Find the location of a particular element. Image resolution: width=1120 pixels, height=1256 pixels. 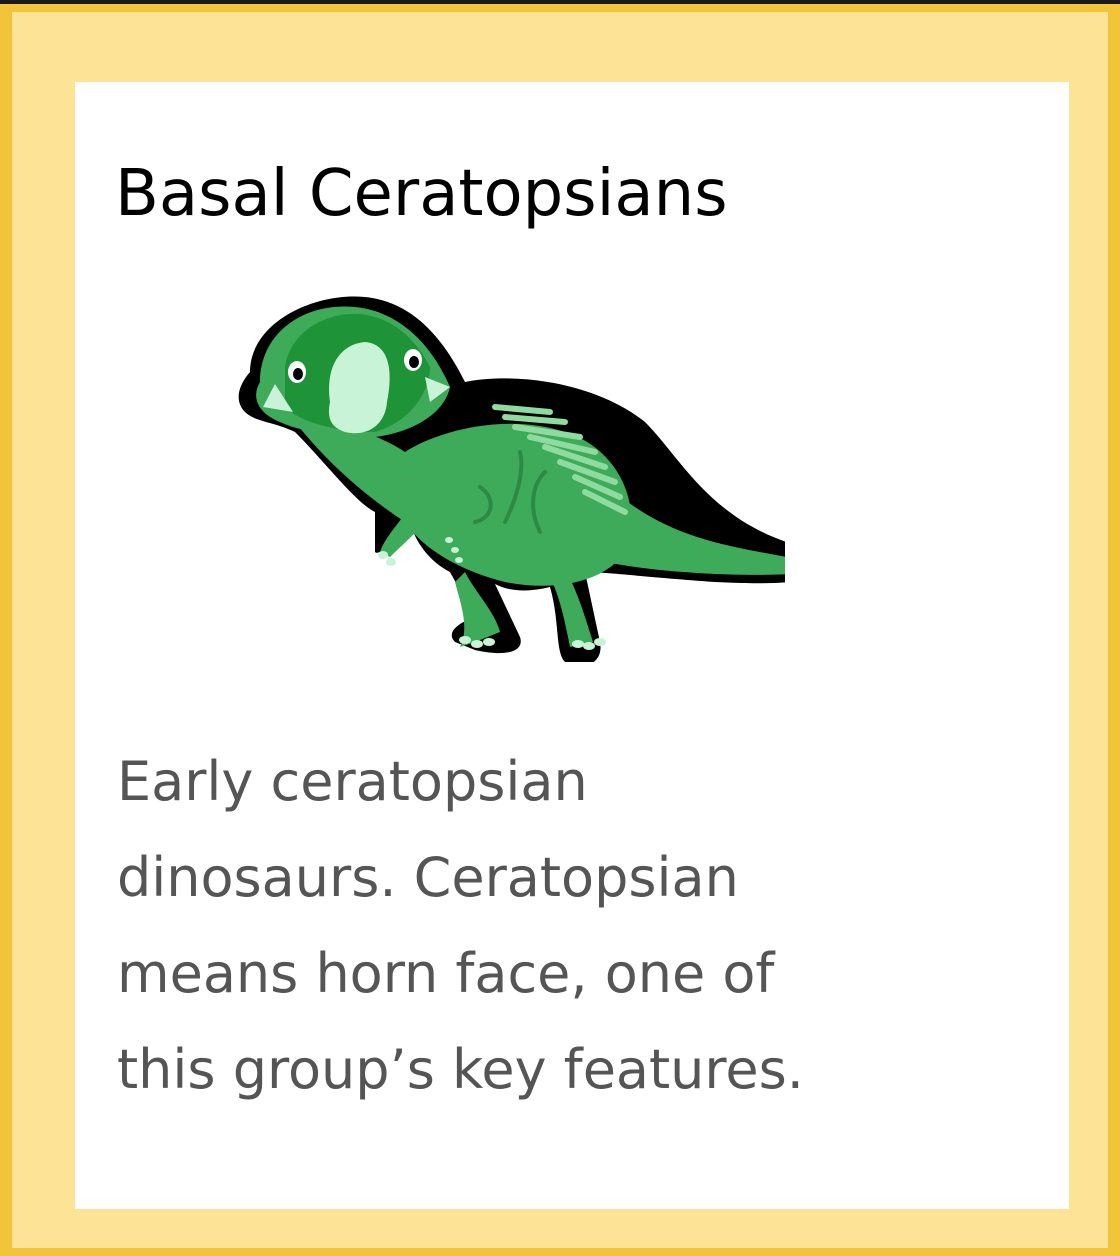

description-line: dinosaurs. Ceratopsian is located at coordinates (428, 877).